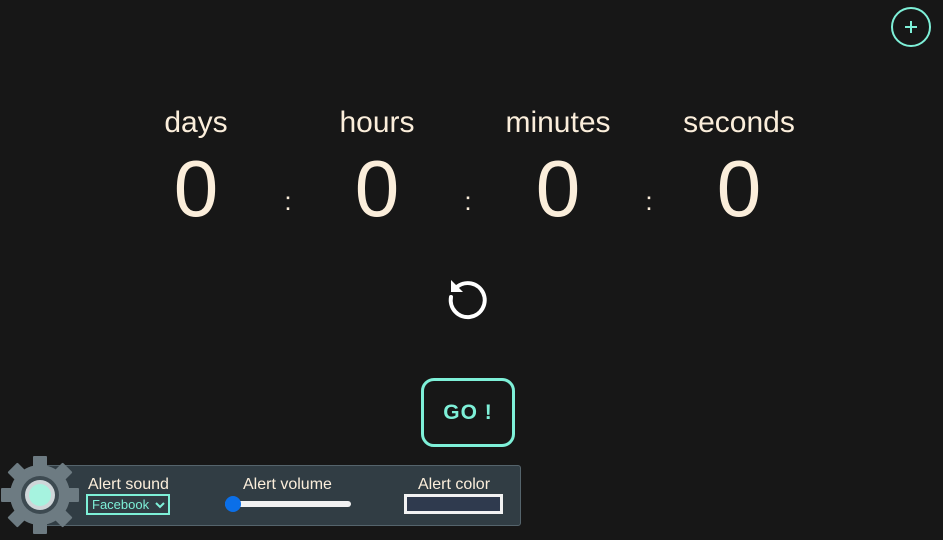 This screenshot has width=943, height=540. What do you see at coordinates (121, 504) in the screenshot?
I see `alert-sound-value: Facebook` at bounding box center [121, 504].